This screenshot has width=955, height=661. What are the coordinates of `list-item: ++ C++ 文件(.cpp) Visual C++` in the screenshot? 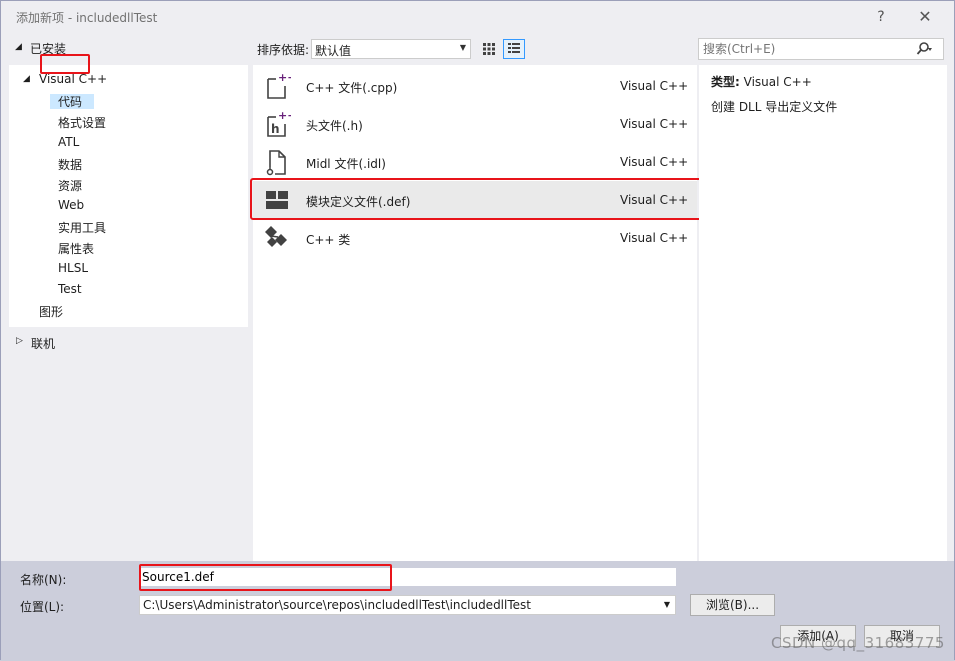 It's located at (475, 86).